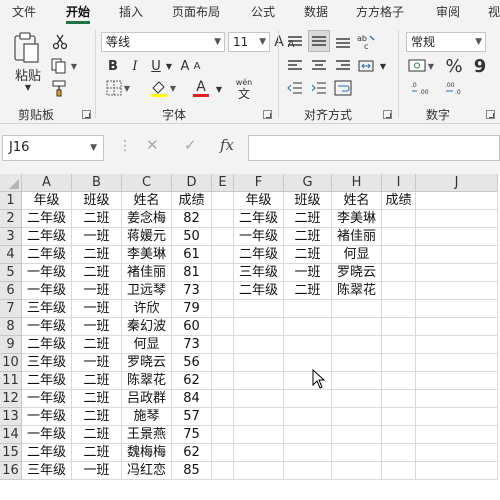 This screenshot has height=500, width=500. Describe the element at coordinates (308, 327) in the screenshot. I see `cell-g8` at that location.